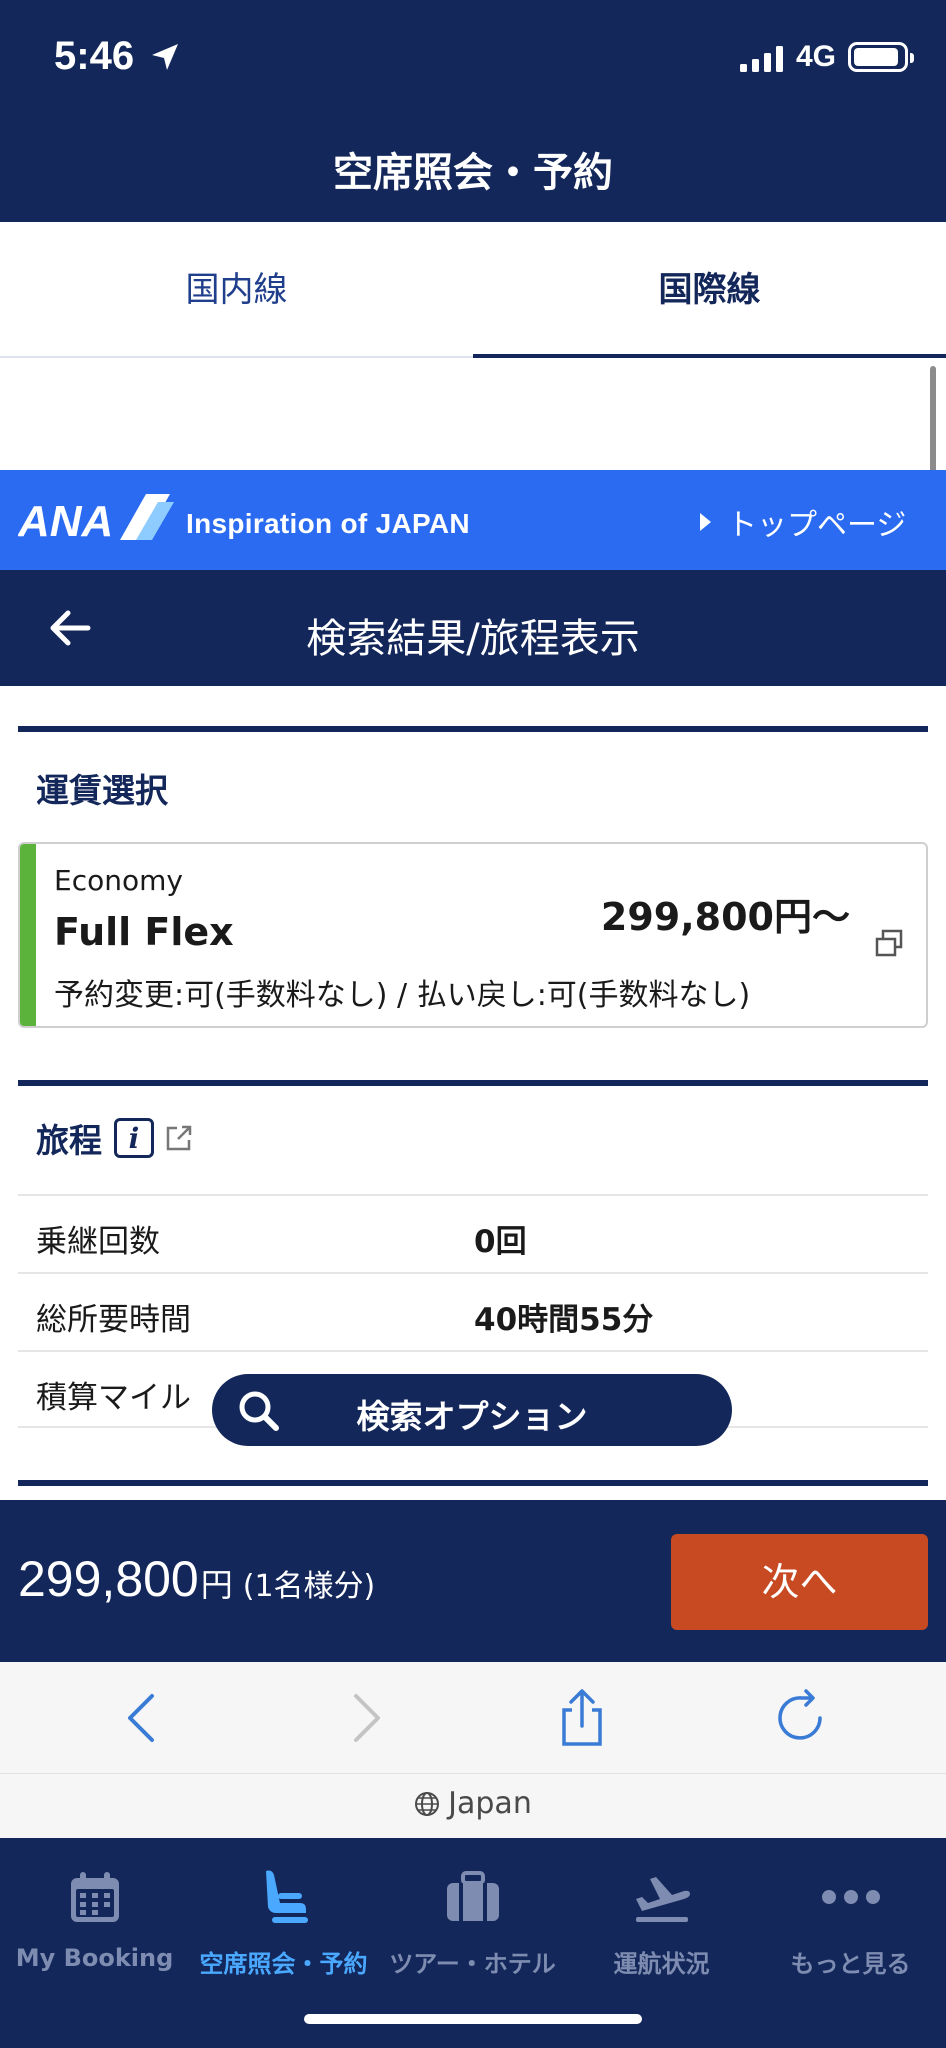  What do you see at coordinates (98, 1242) in the screenshot?
I see `row-label: 乗継回数` at bounding box center [98, 1242].